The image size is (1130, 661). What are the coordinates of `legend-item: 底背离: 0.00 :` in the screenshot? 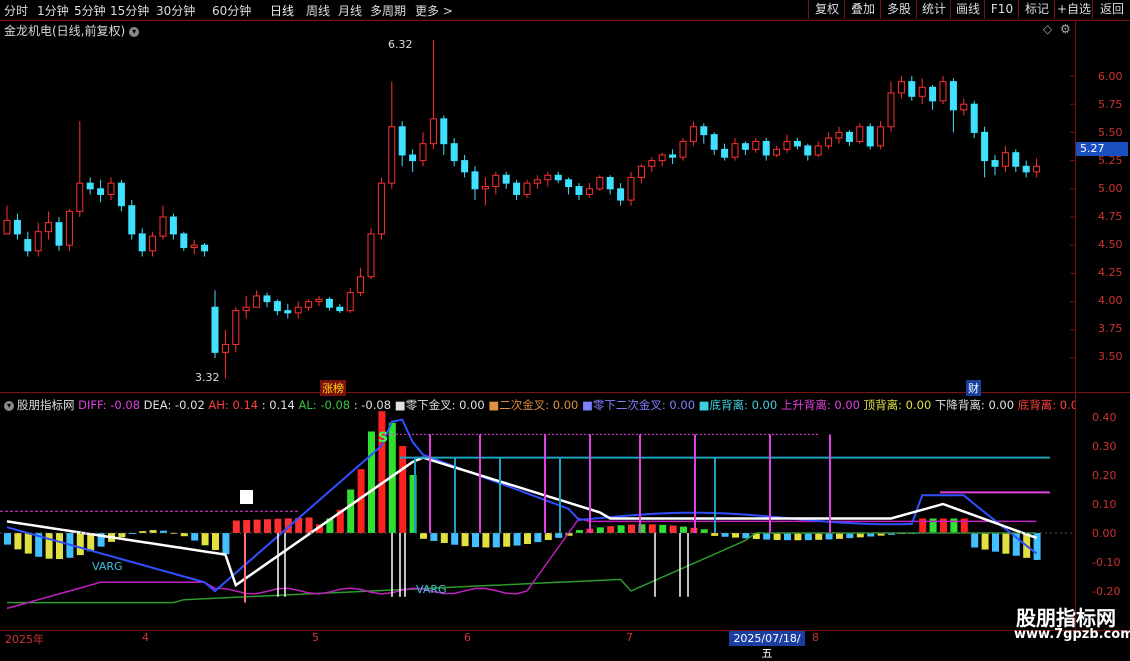 It's located at (1046, 405).